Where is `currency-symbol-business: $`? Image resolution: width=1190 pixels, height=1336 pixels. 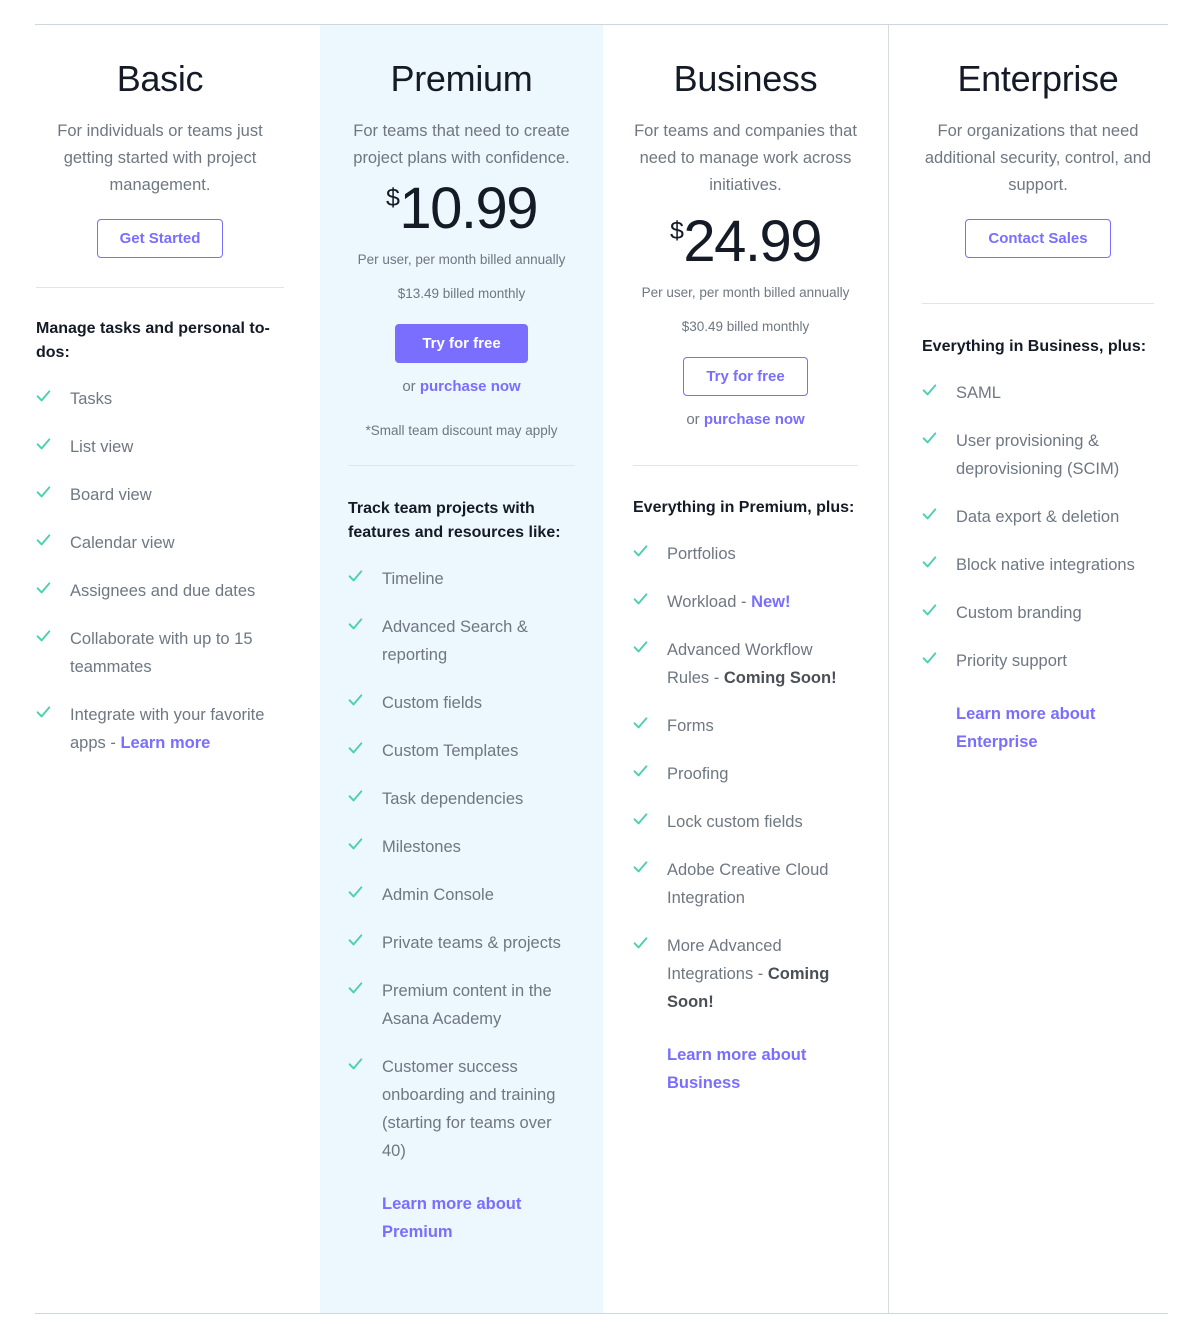 currency-symbol-business: $ is located at coordinates (676, 231).